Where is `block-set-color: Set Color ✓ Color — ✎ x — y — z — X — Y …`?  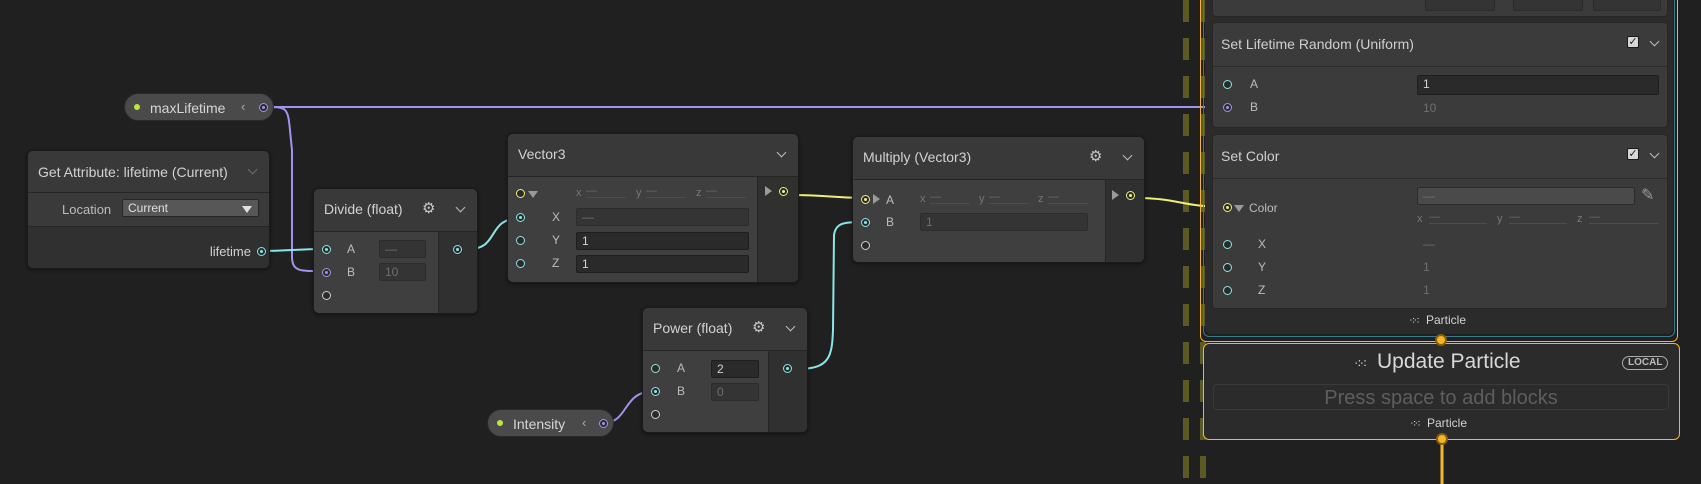 block-set-color: Set Color ✓ Color — ✎ x — y — z — X — Y … is located at coordinates (1440, 221).